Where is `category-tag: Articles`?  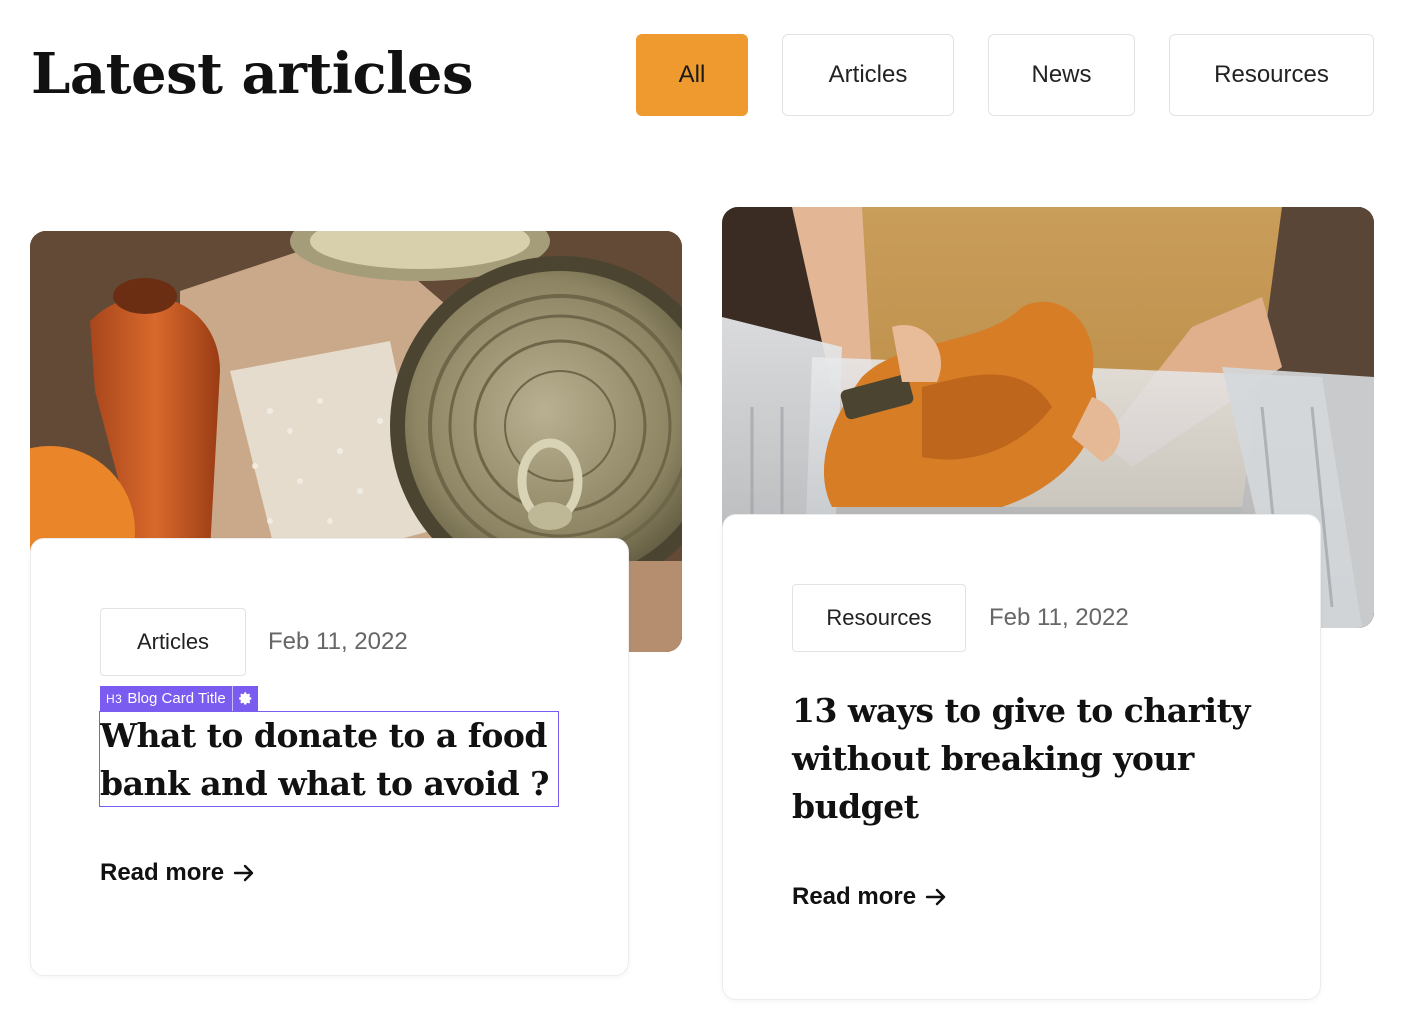 category-tag: Articles is located at coordinates (173, 642).